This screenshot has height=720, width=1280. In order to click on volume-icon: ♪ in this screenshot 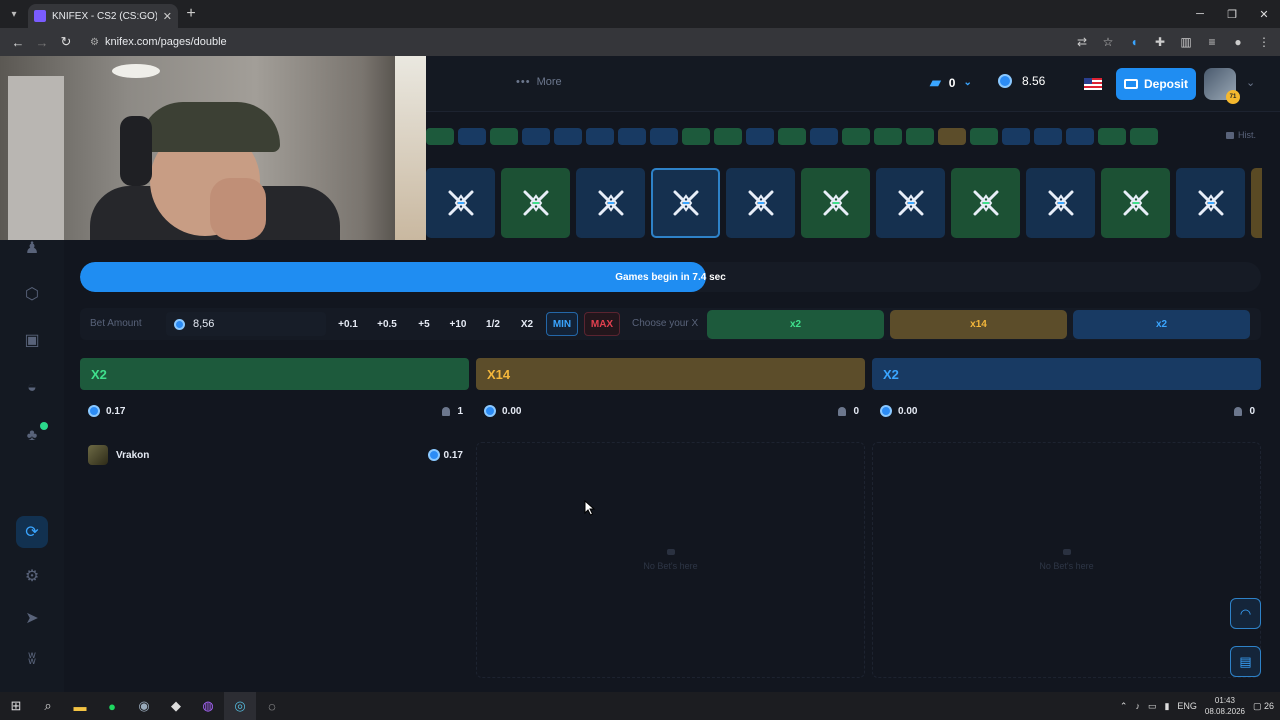, I will do `click(1137, 706)`.